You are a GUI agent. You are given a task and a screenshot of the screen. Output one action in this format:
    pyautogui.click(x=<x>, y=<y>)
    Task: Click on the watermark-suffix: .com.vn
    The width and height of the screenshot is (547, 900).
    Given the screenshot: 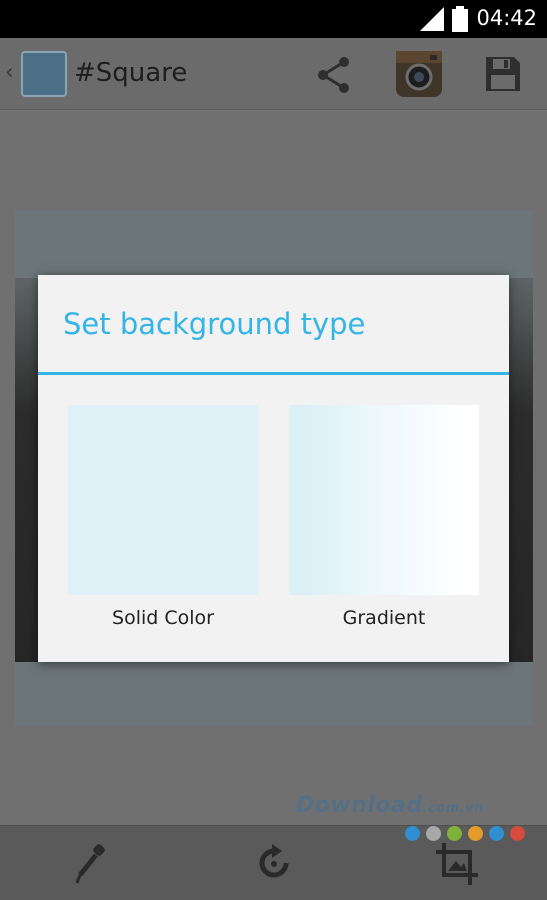 What is the action you would take?
    pyautogui.click(x=453, y=808)
    